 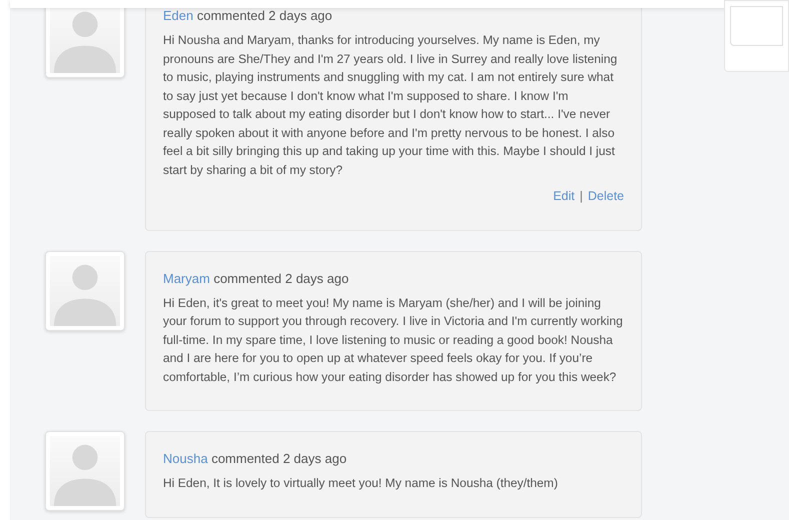 What do you see at coordinates (564, 196) in the screenshot?
I see `action-link: Edit` at bounding box center [564, 196].